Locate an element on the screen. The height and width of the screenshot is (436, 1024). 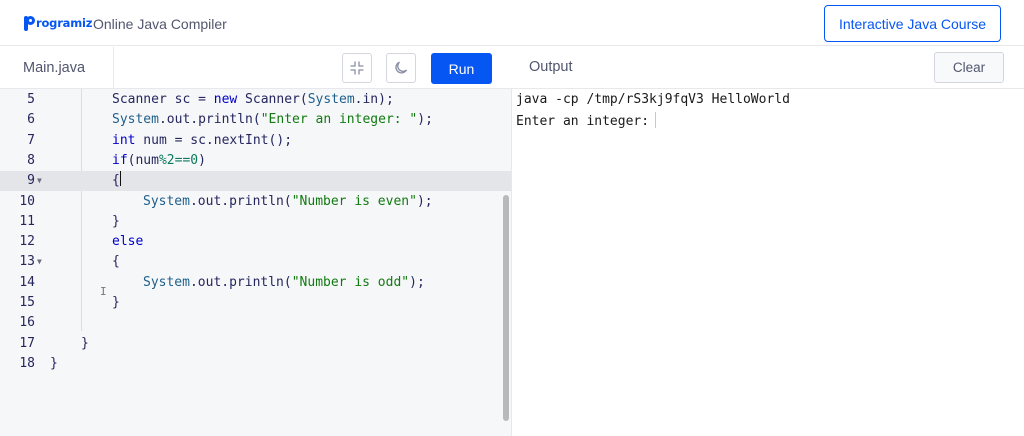
code-text: if(num%2==0) is located at coordinates (159, 160).